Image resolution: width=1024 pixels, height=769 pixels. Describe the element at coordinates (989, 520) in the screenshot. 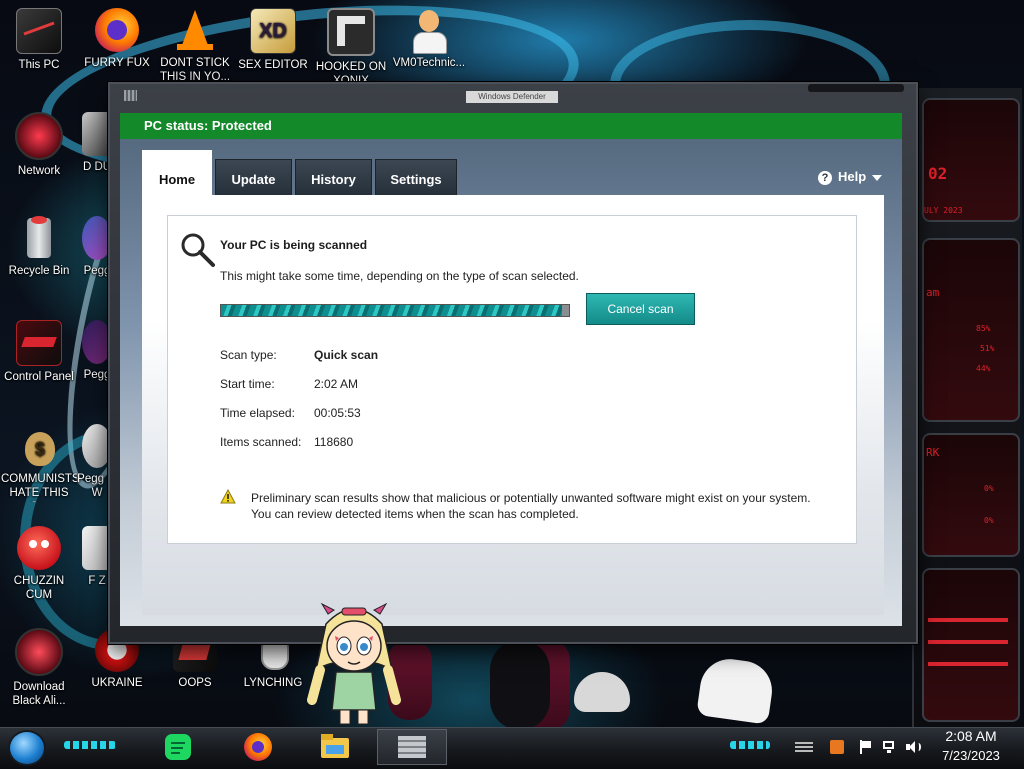

I see `panel-down: 0%` at that location.